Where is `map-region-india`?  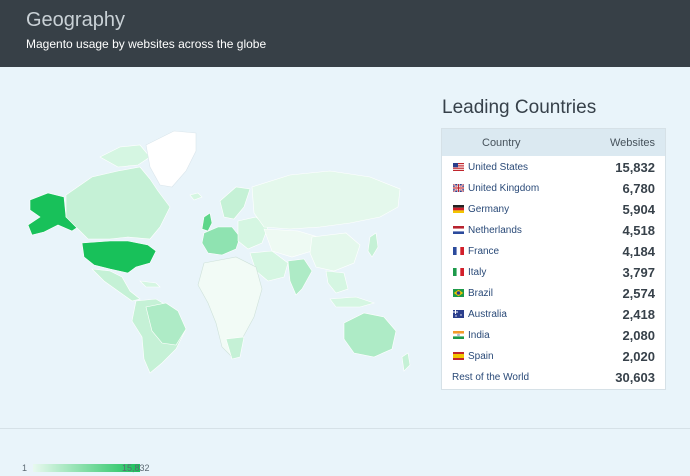
map-region-india is located at coordinates (300, 277).